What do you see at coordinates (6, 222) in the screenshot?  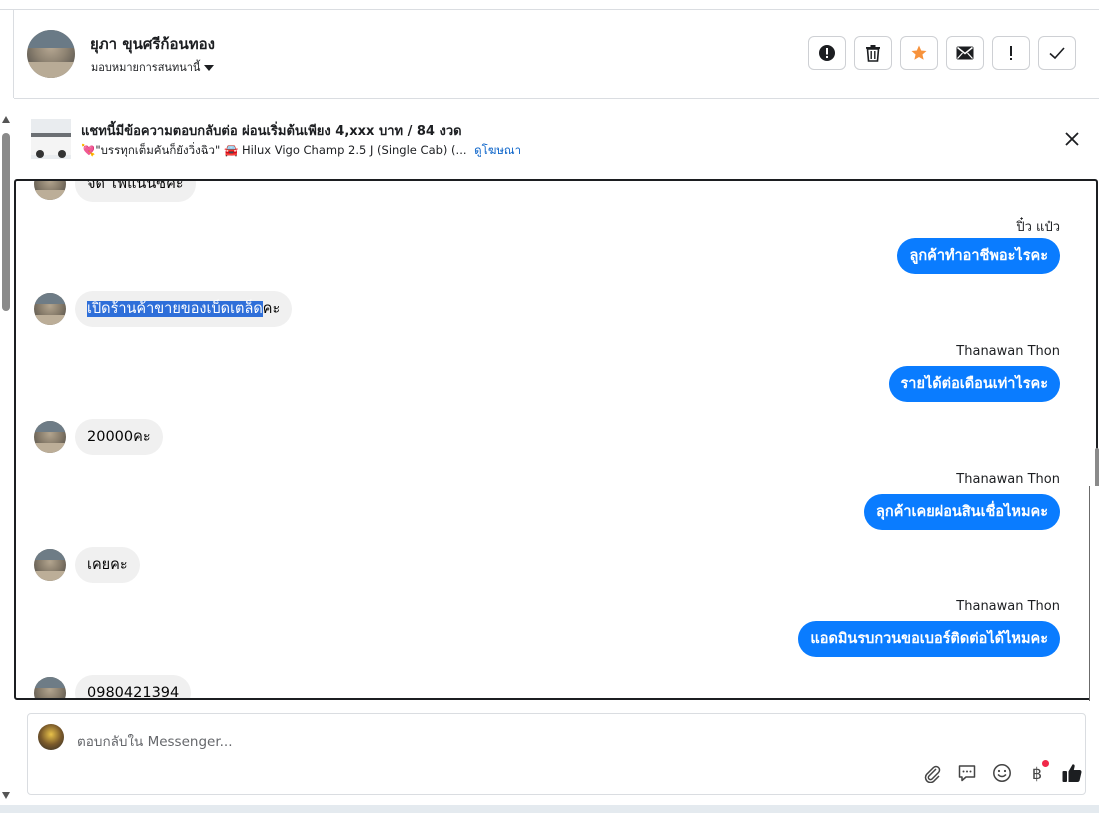 I see `scrollbar-thumb` at bounding box center [6, 222].